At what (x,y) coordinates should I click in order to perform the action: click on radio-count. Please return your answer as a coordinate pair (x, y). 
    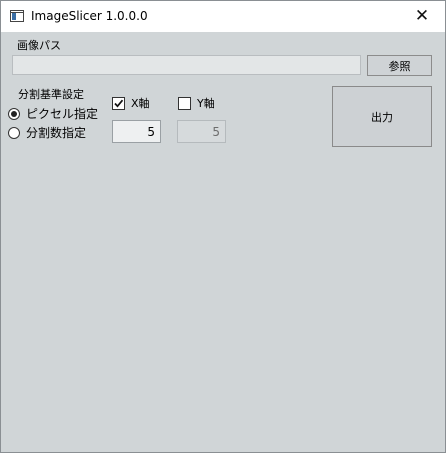
    Looking at the image, I should click on (14, 133).